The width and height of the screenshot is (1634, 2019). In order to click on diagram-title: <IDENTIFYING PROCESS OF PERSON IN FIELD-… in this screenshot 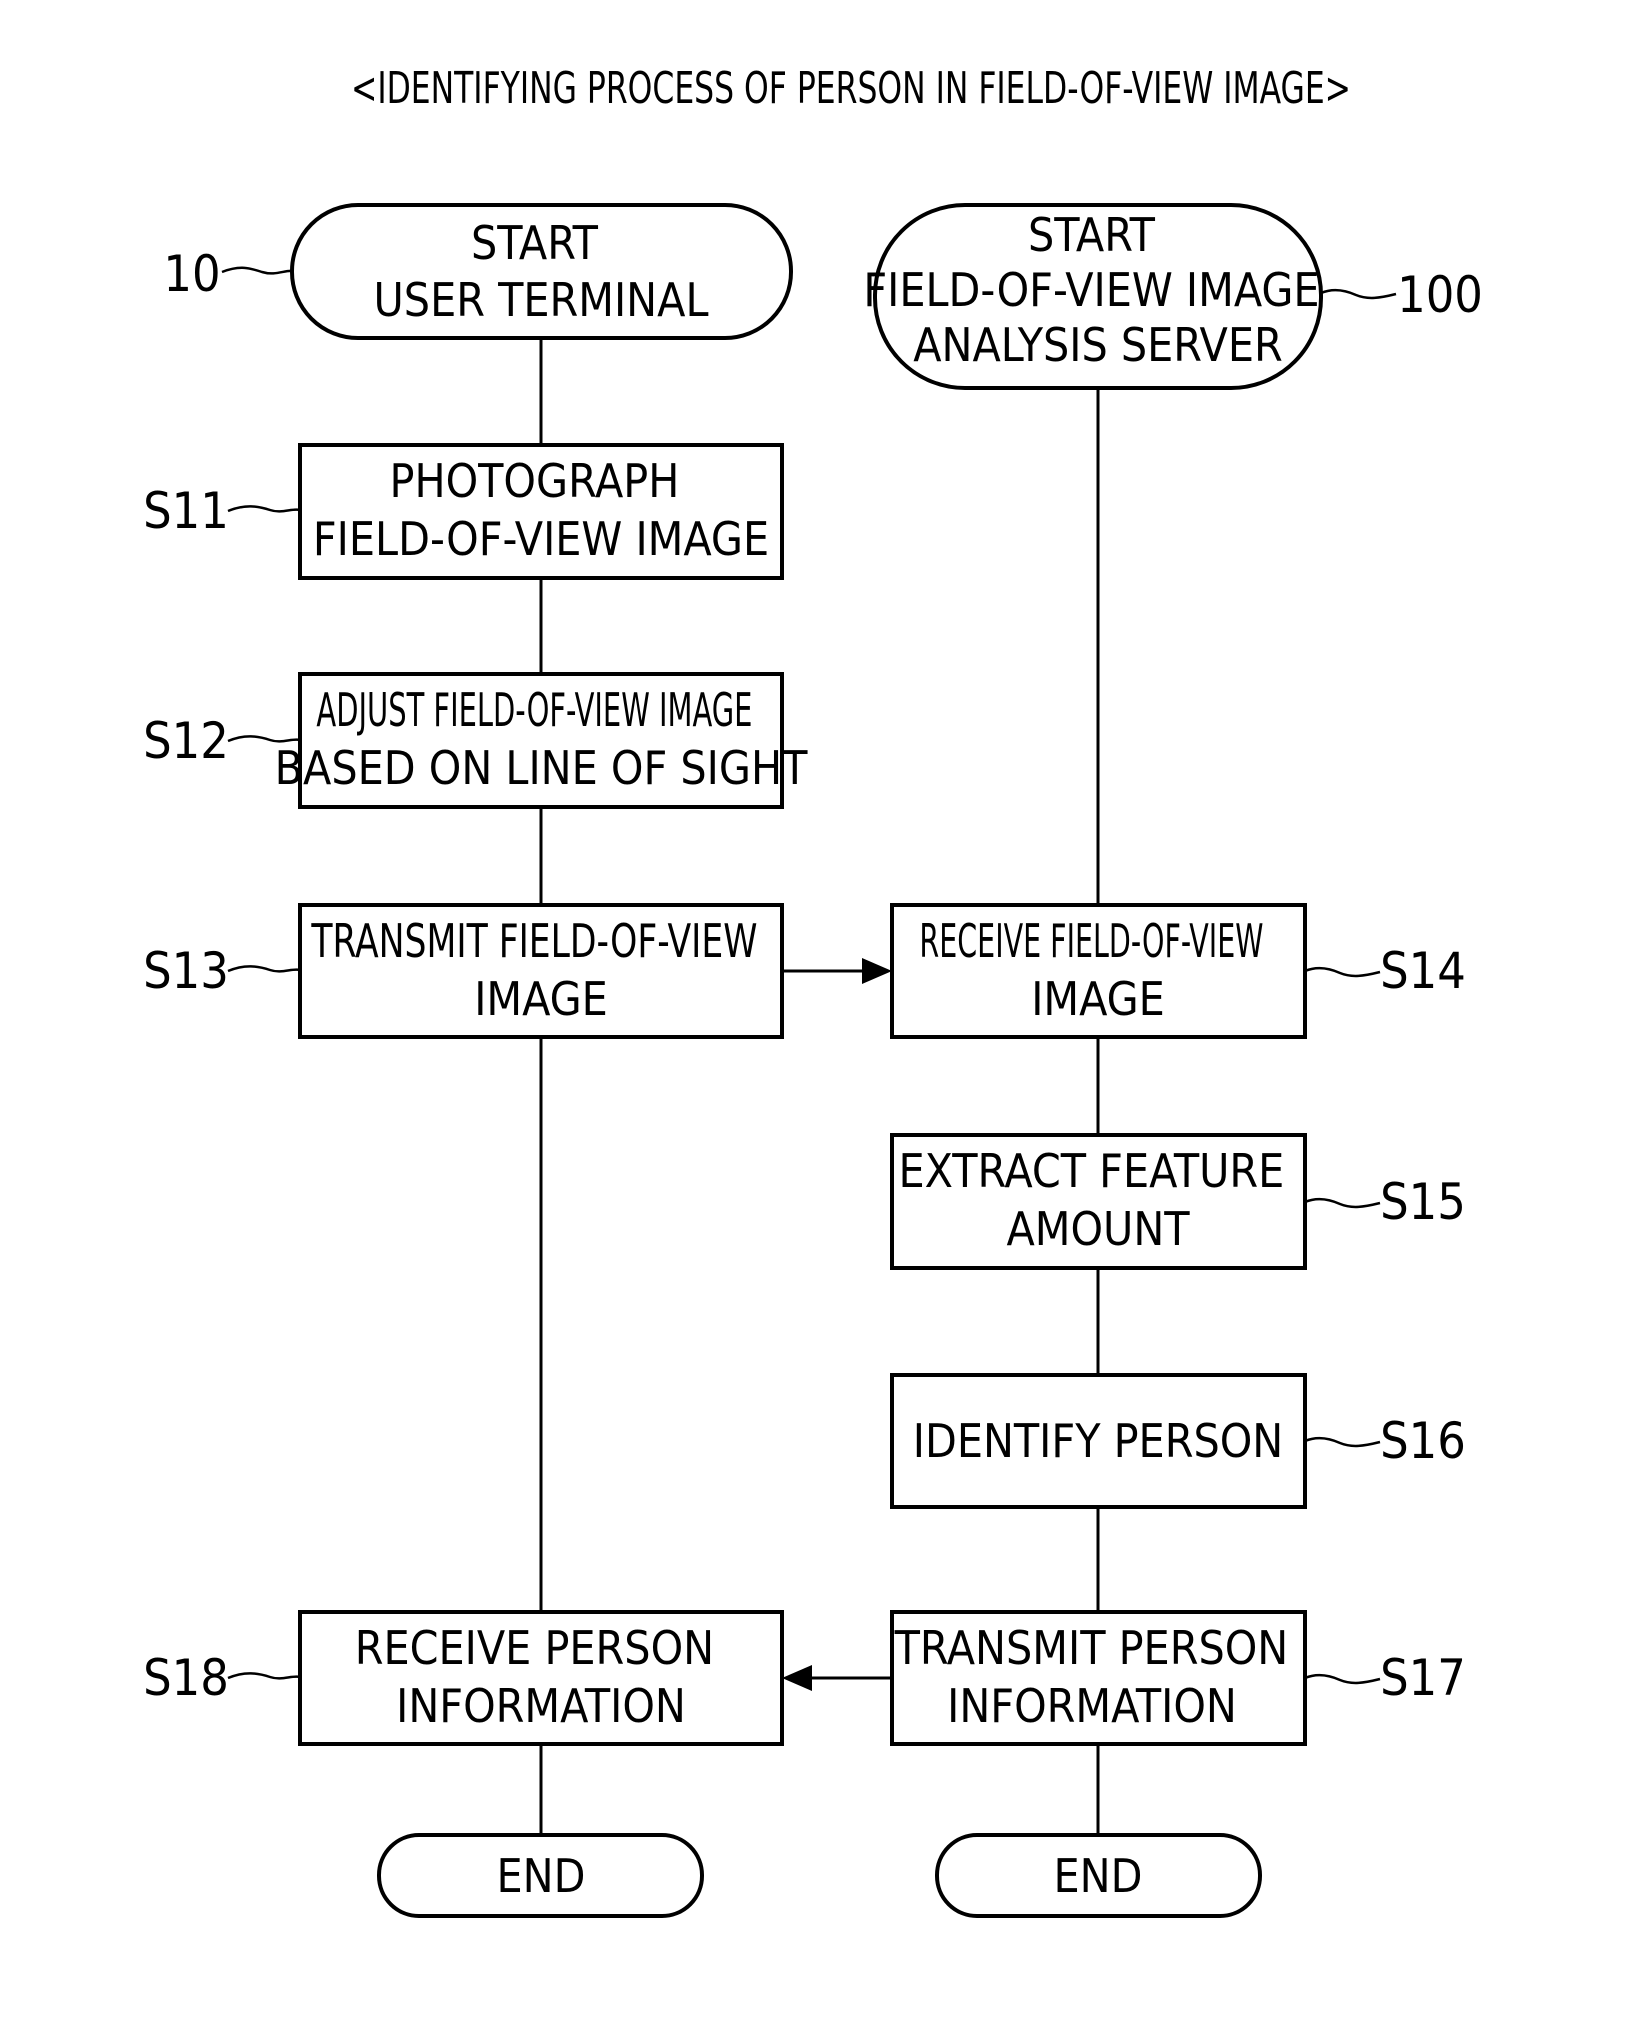, I will do `click(851, 88)`.